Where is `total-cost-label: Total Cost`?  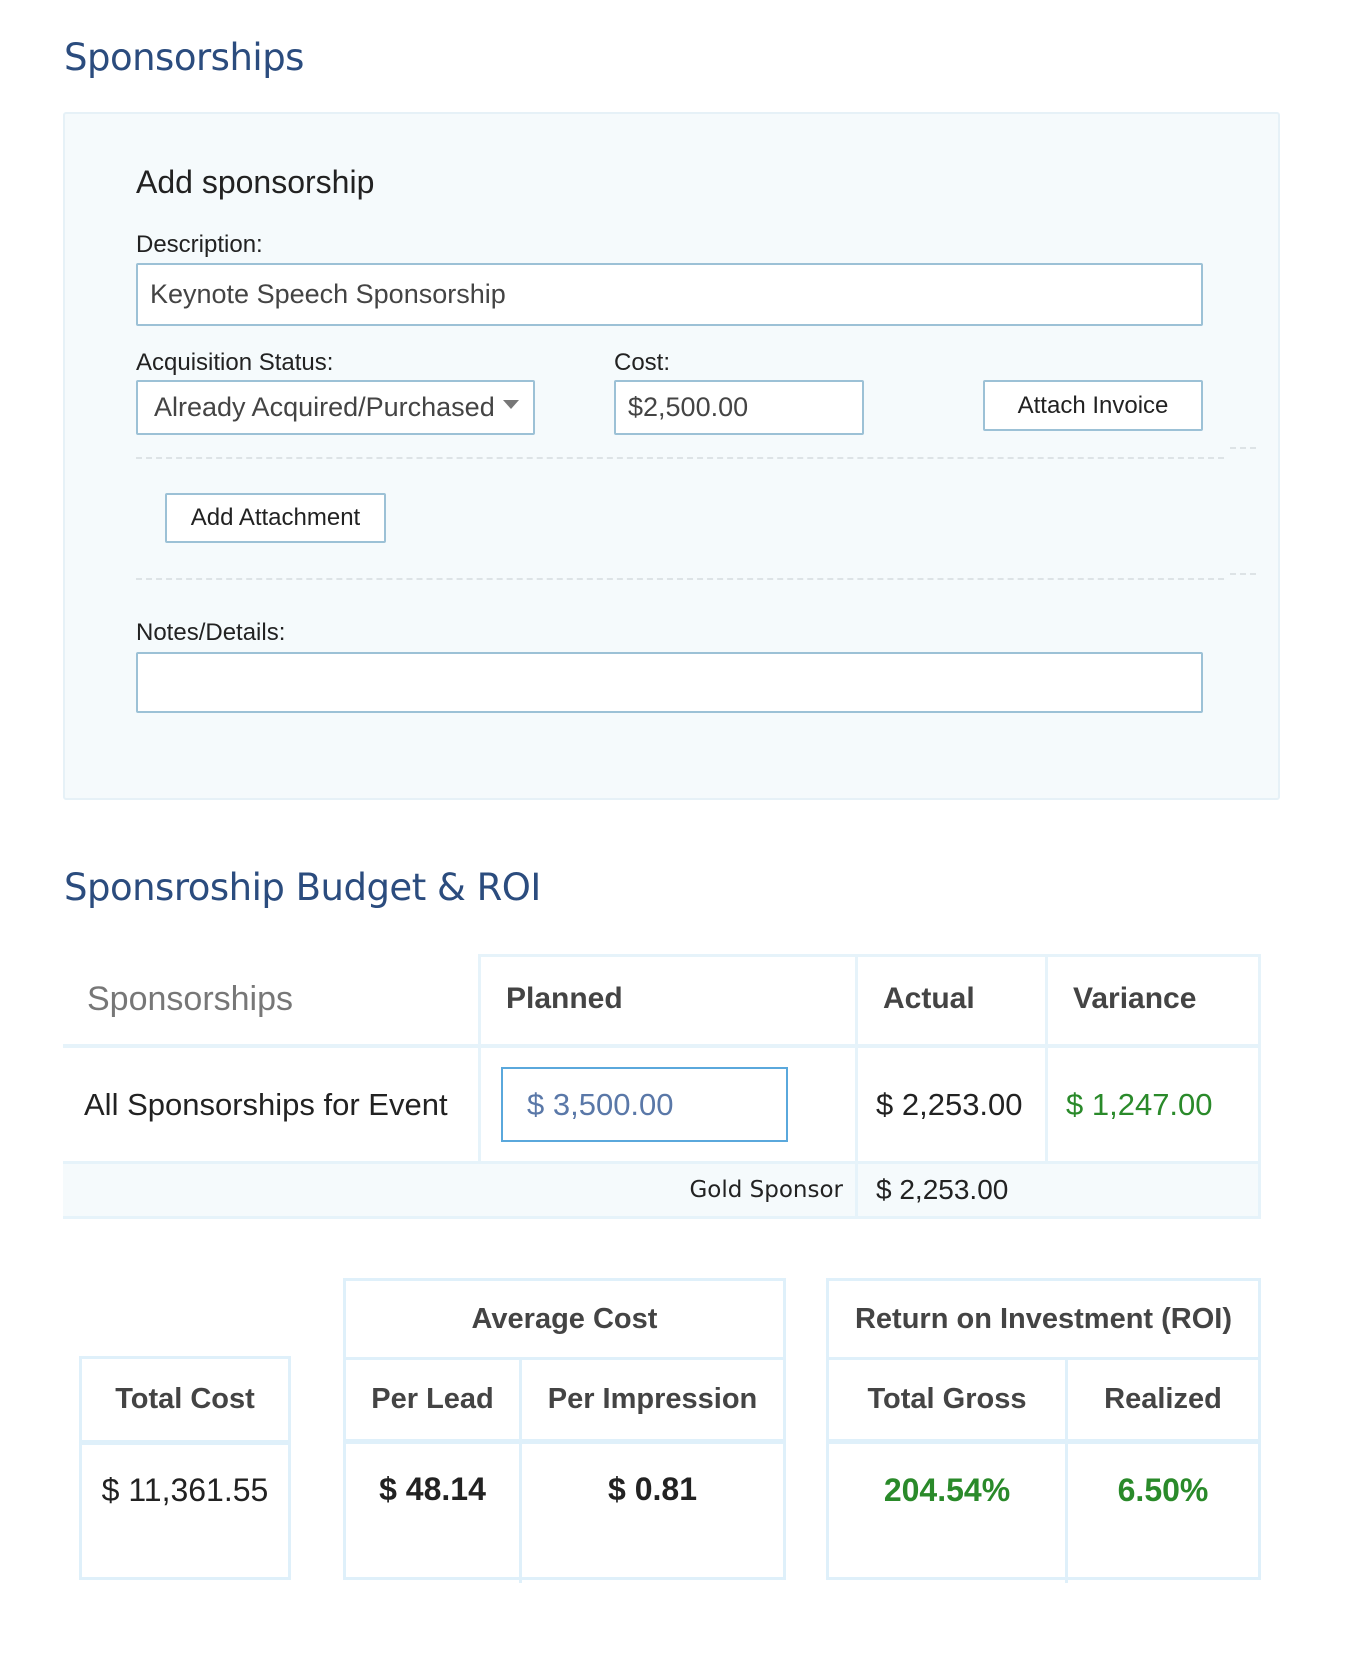 total-cost-label: Total Cost is located at coordinates (185, 1399).